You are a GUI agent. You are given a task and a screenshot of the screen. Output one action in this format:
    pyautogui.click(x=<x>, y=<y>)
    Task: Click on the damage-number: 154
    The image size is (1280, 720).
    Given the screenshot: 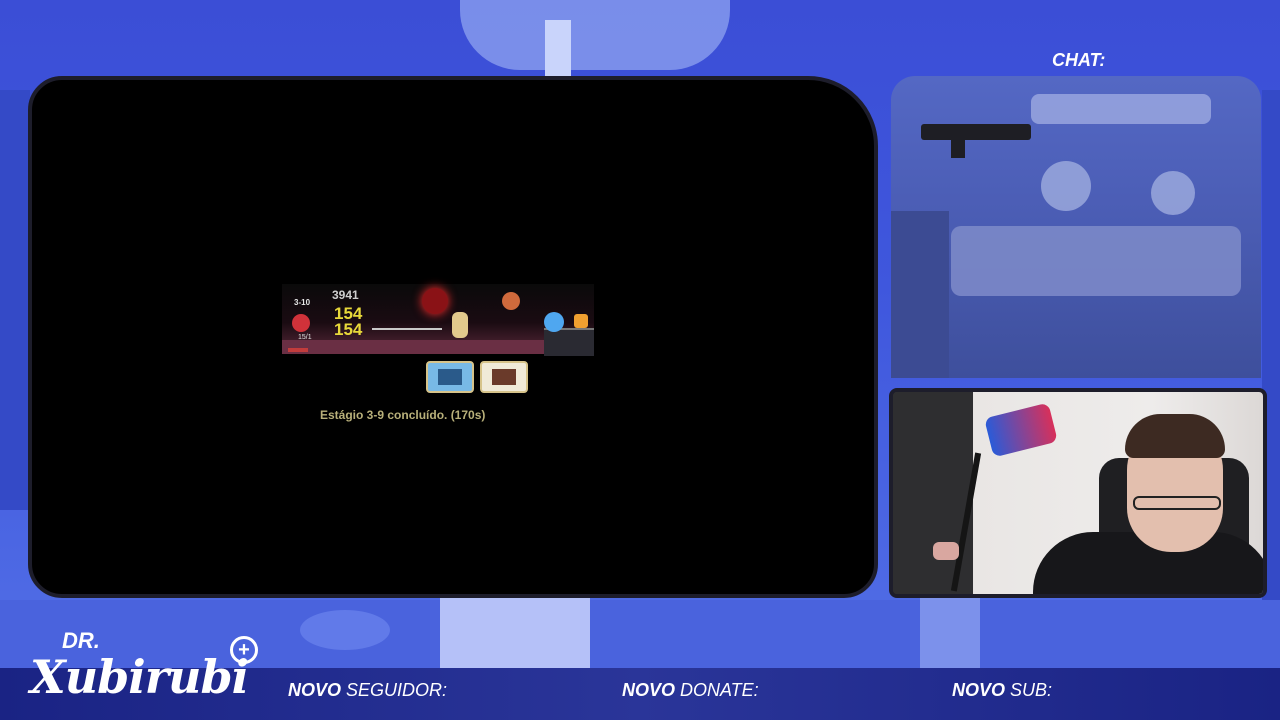 What is the action you would take?
    pyautogui.click(x=348, y=329)
    